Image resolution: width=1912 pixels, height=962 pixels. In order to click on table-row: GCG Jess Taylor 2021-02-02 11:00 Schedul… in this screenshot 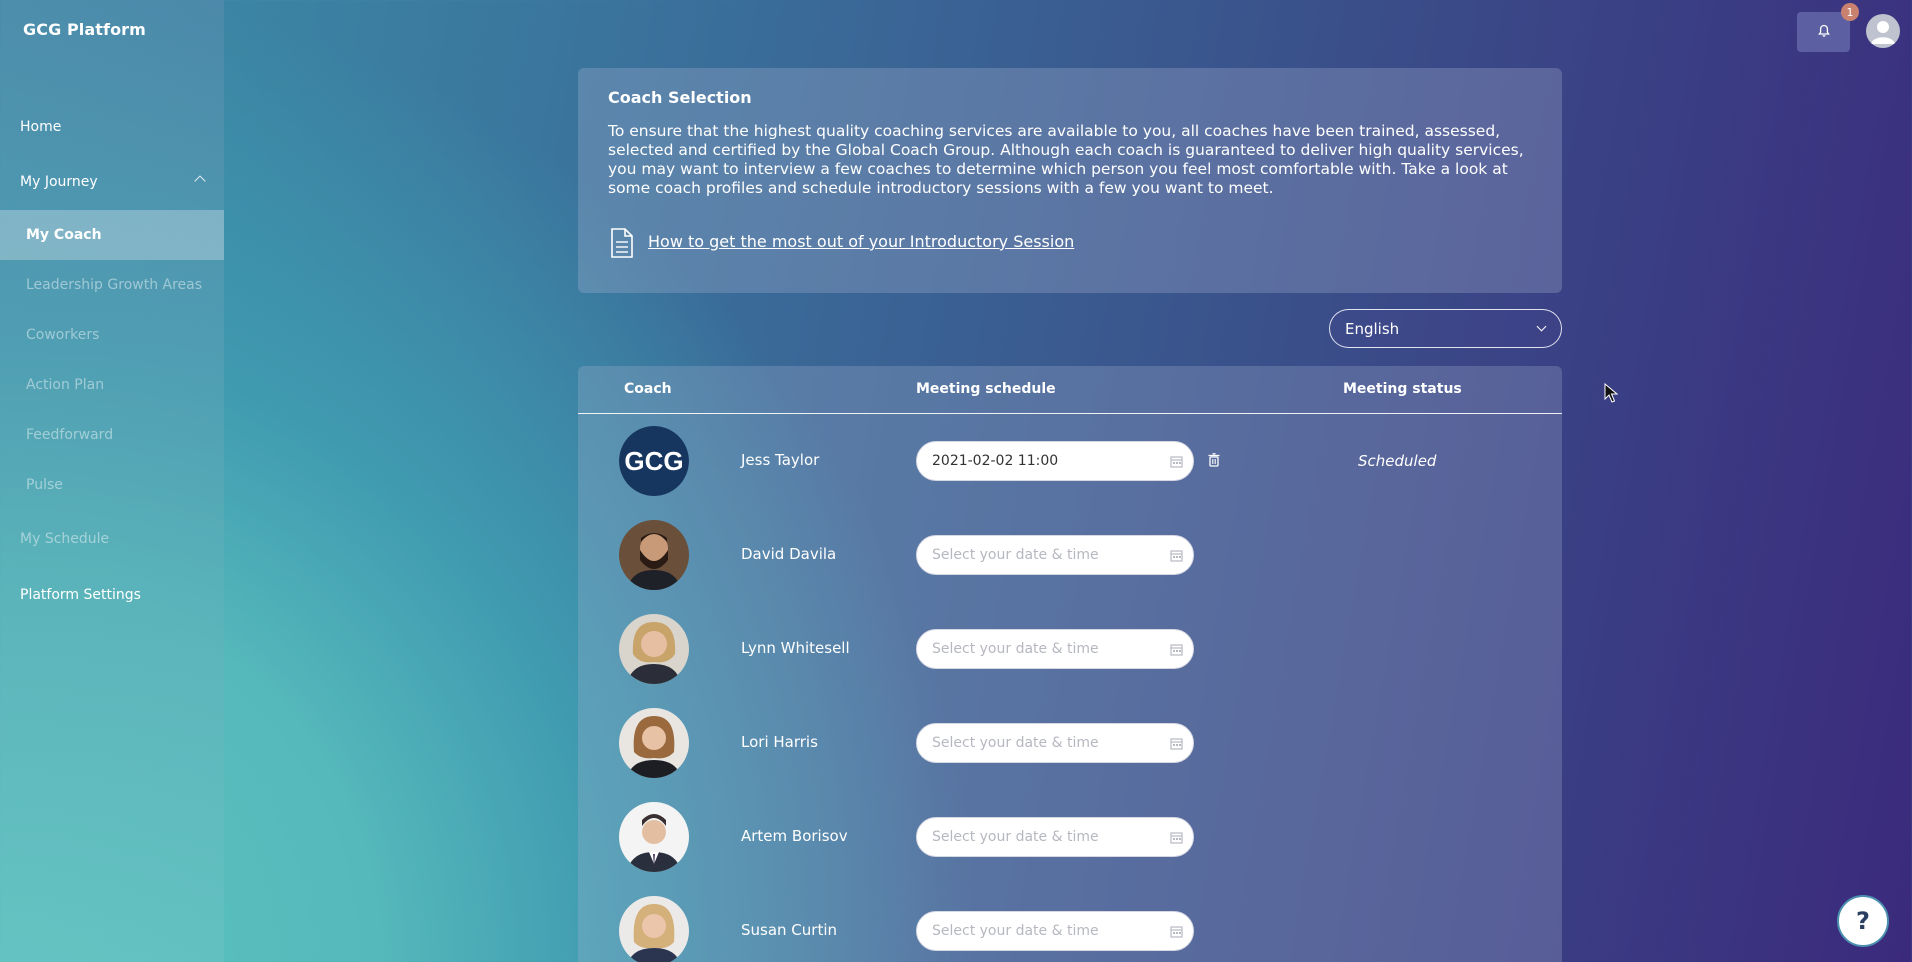, I will do `click(1070, 461)`.